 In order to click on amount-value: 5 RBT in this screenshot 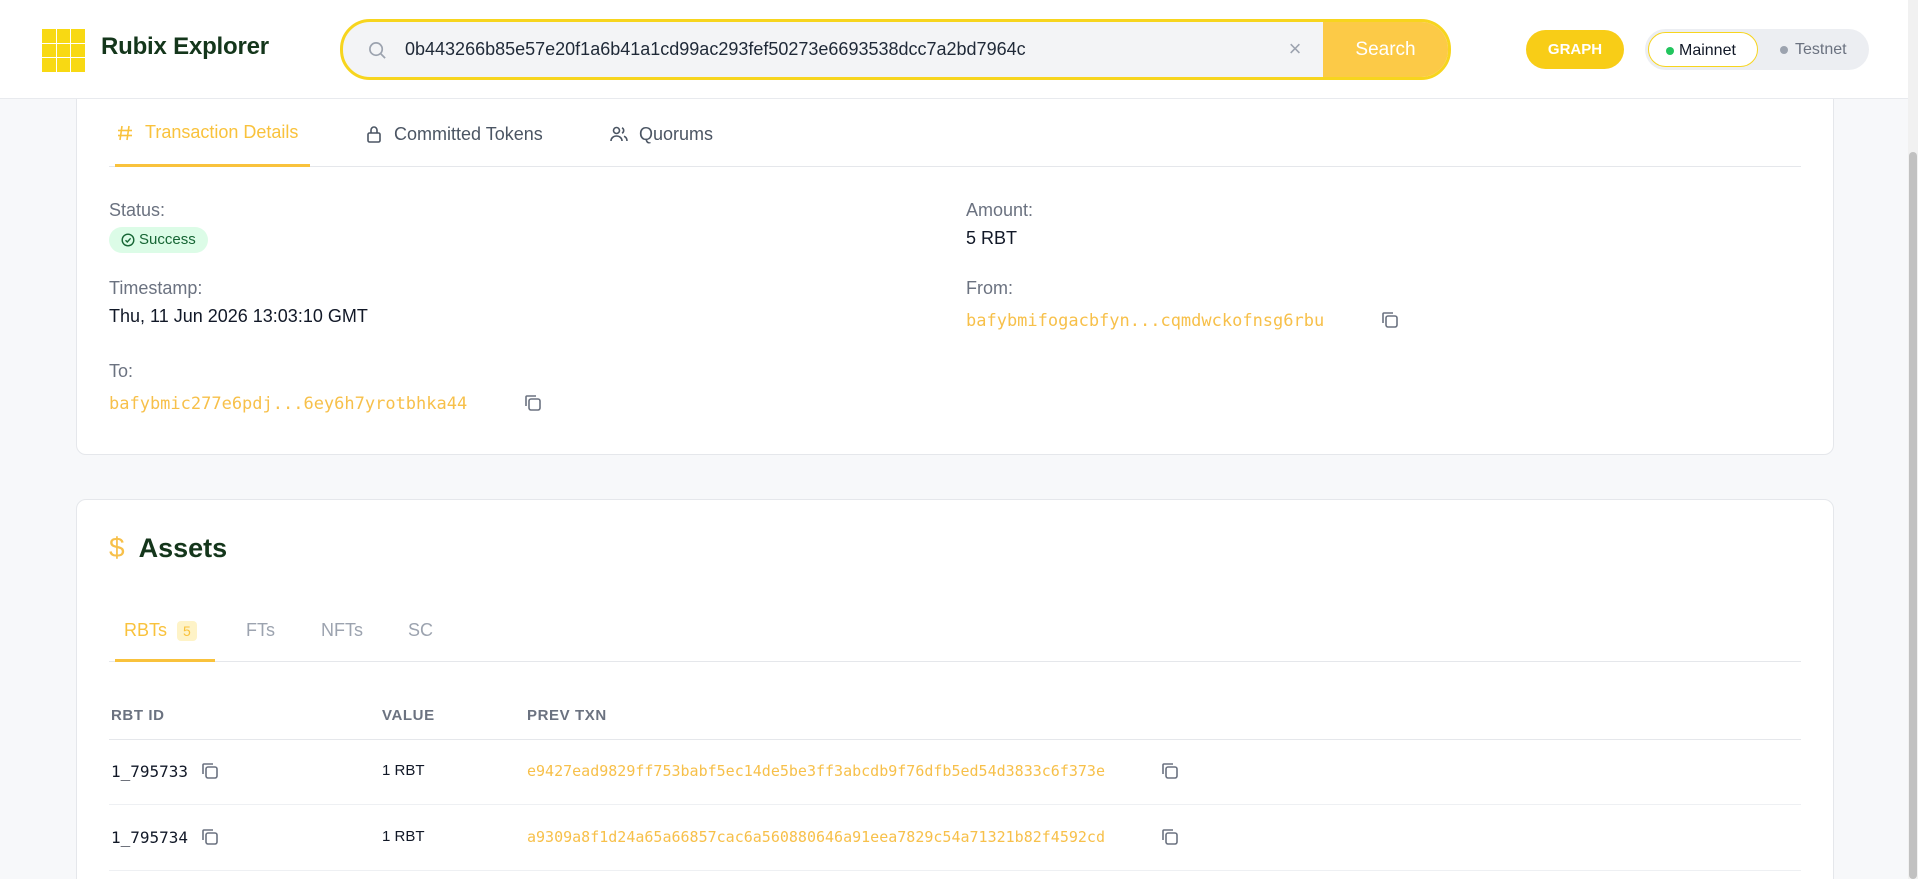, I will do `click(992, 238)`.